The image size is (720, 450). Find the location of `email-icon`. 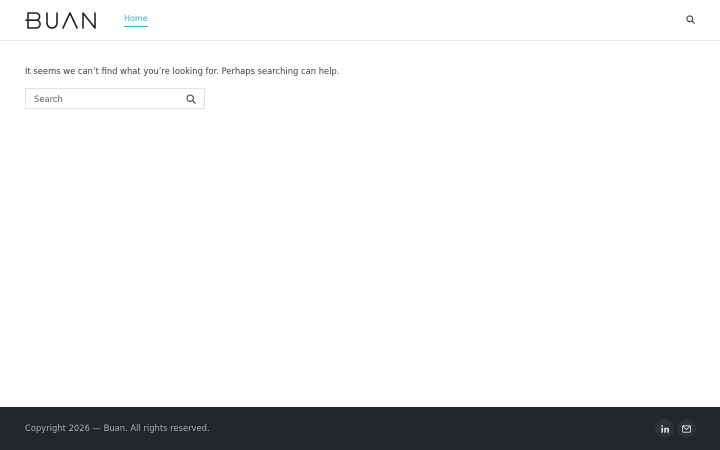

email-icon is located at coordinates (686, 428).